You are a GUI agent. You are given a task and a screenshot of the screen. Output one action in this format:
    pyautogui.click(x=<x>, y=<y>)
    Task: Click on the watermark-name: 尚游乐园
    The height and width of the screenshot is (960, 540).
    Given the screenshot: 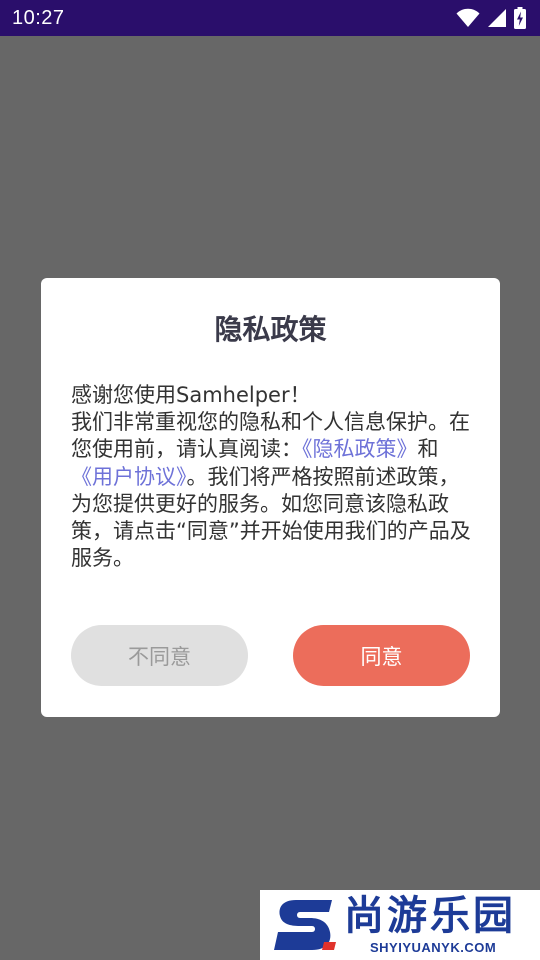 What is the action you would take?
    pyautogui.click(x=430, y=916)
    